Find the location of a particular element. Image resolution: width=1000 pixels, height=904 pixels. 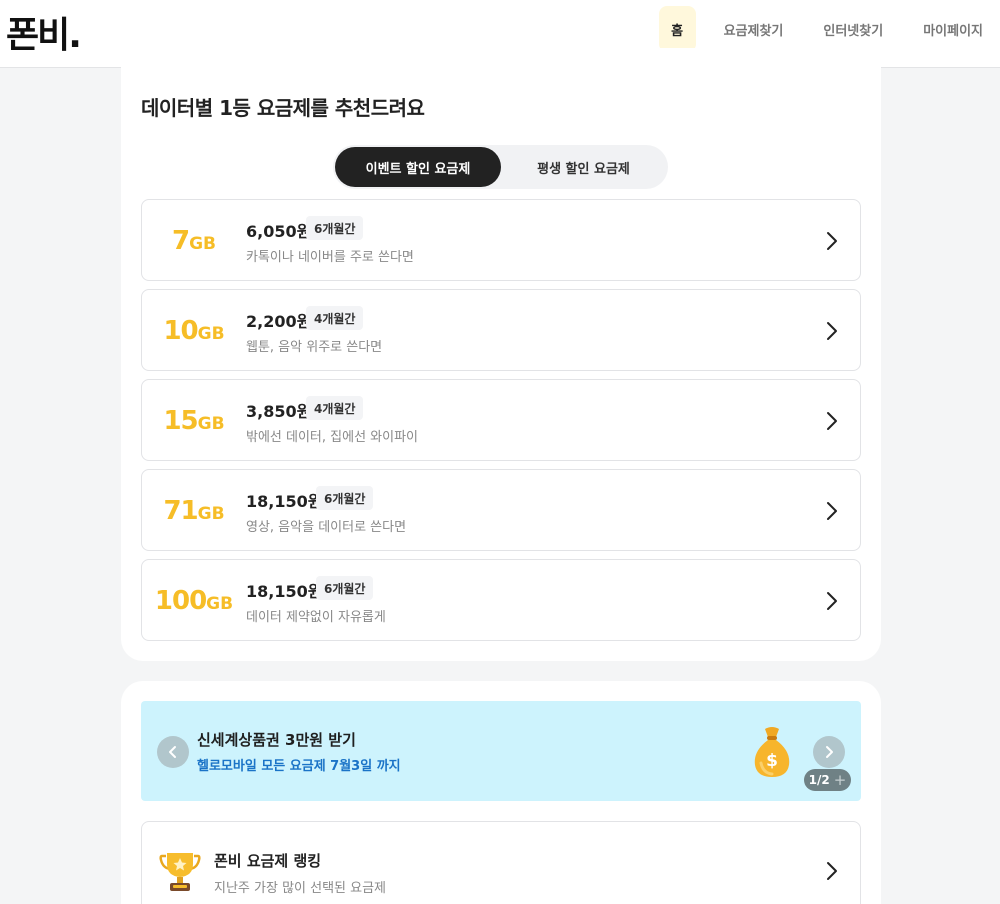

plan-description: 웹툰, 음악 위주로 쓴다면 is located at coordinates (314, 347).